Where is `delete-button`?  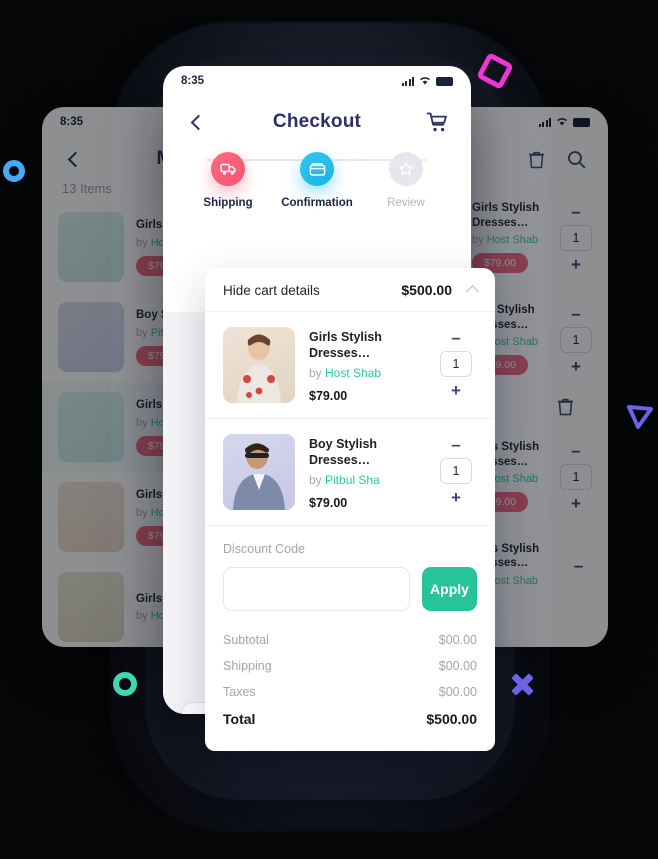 delete-button is located at coordinates (536, 159).